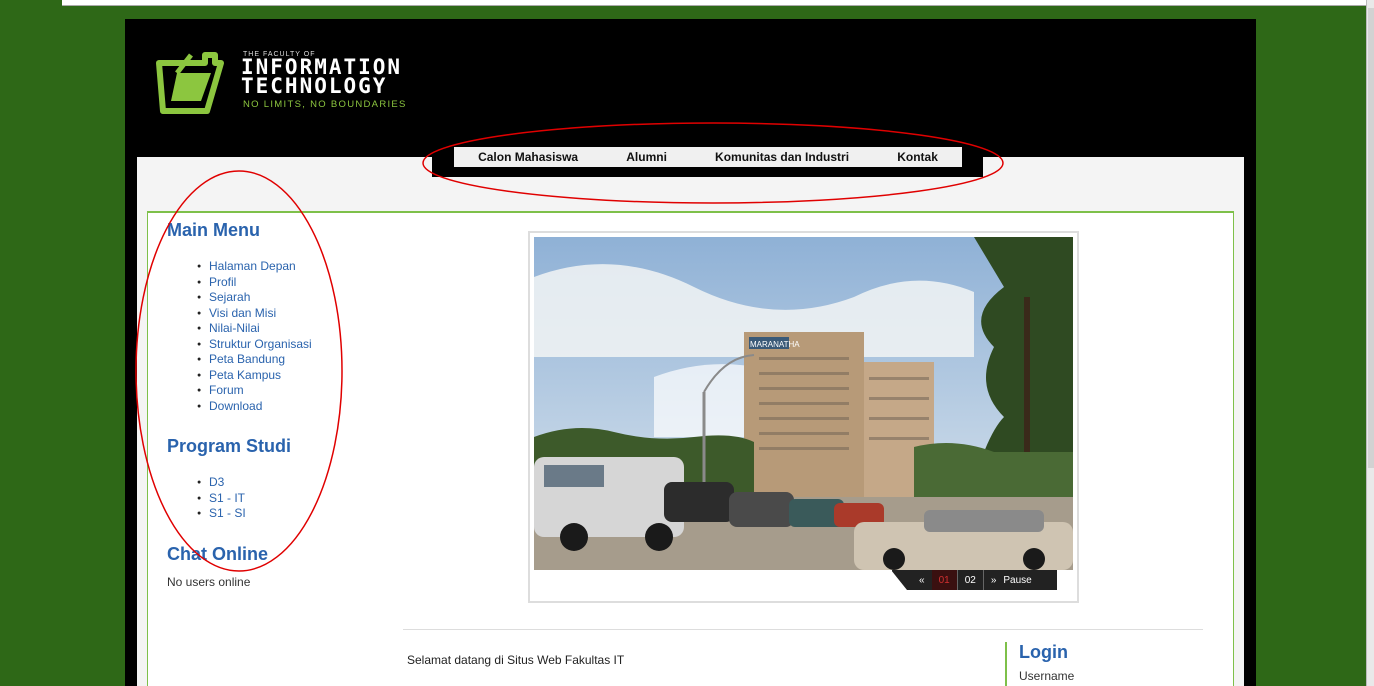  I want to click on nav-komunitas-industri: Komunitas dan Industri, so click(782, 157).